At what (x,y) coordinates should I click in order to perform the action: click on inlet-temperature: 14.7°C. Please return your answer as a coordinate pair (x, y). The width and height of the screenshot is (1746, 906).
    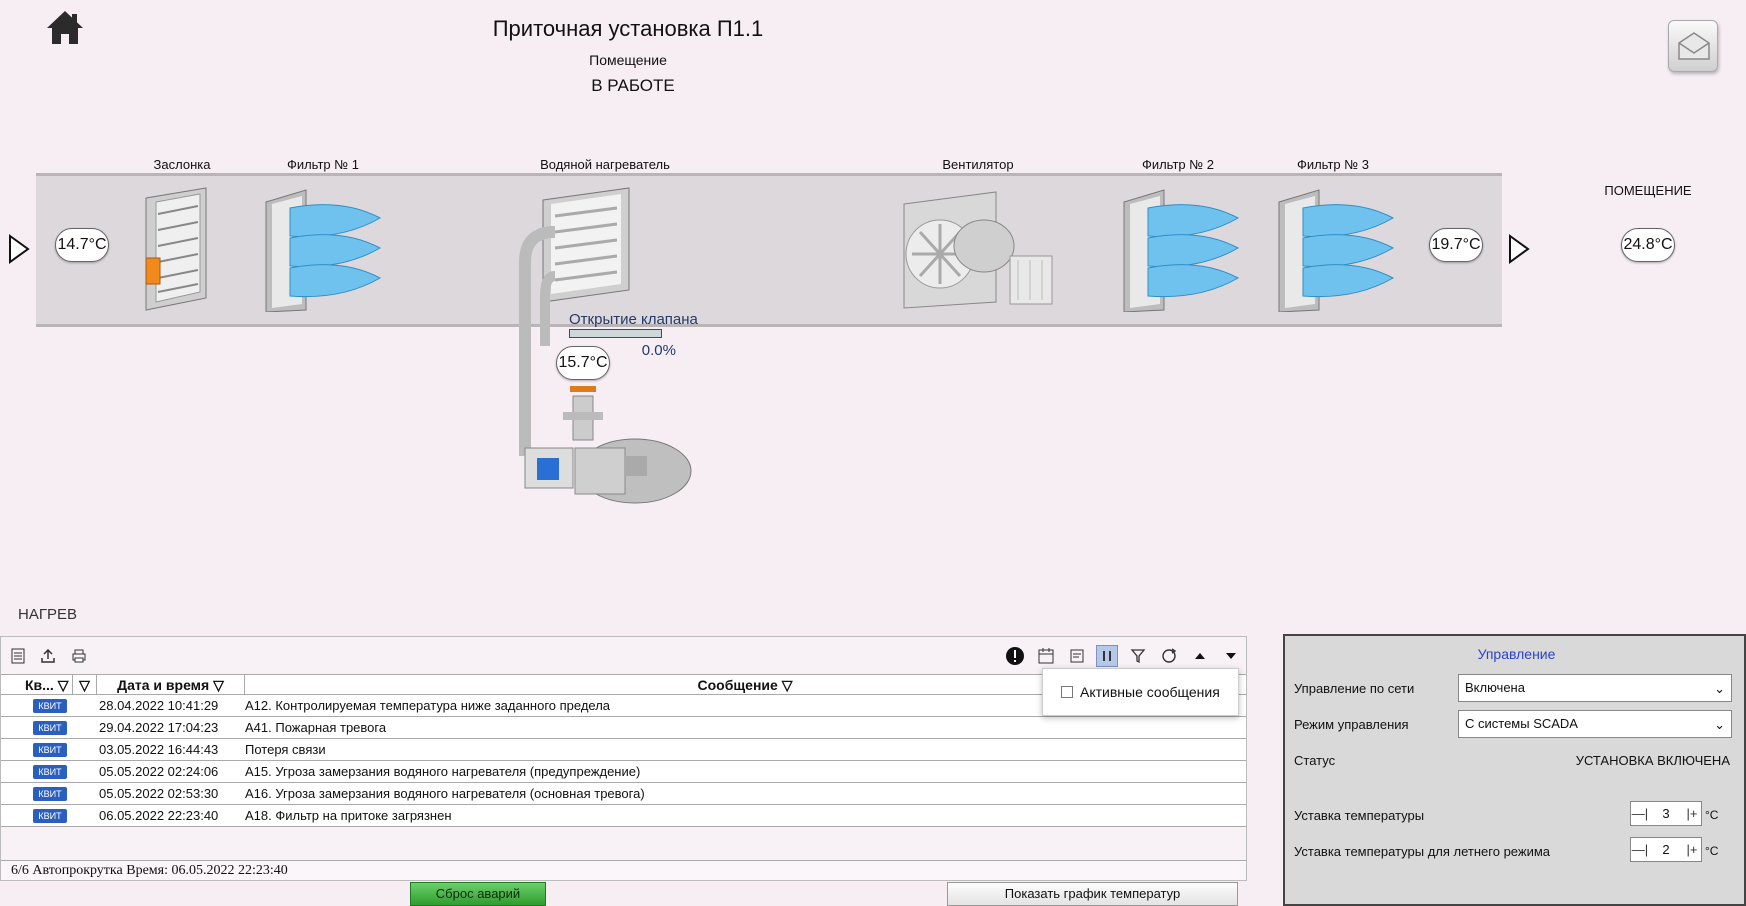
    Looking at the image, I should click on (82, 245).